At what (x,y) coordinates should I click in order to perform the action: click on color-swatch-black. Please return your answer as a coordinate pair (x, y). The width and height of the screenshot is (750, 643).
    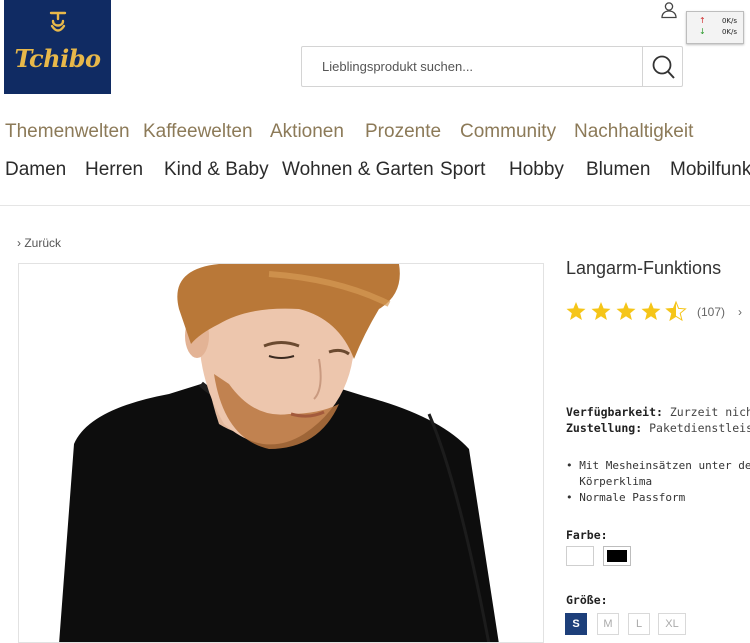
    Looking at the image, I should click on (617, 556).